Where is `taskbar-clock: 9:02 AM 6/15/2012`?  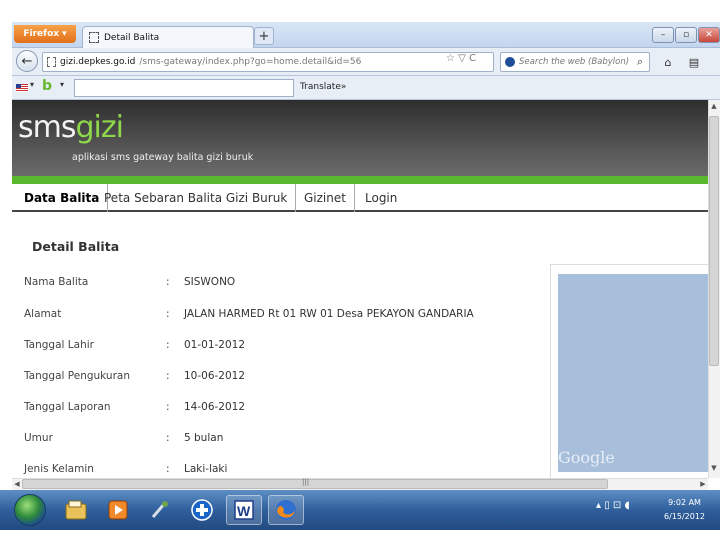 taskbar-clock: 9:02 AM 6/15/2012 is located at coordinates (684, 510).